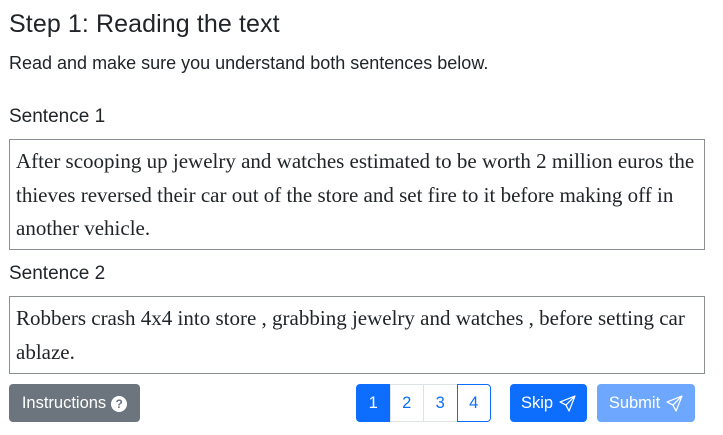 This screenshot has height=435, width=723. Describe the element at coordinates (406, 403) in the screenshot. I see `page-2-button: 2` at that location.